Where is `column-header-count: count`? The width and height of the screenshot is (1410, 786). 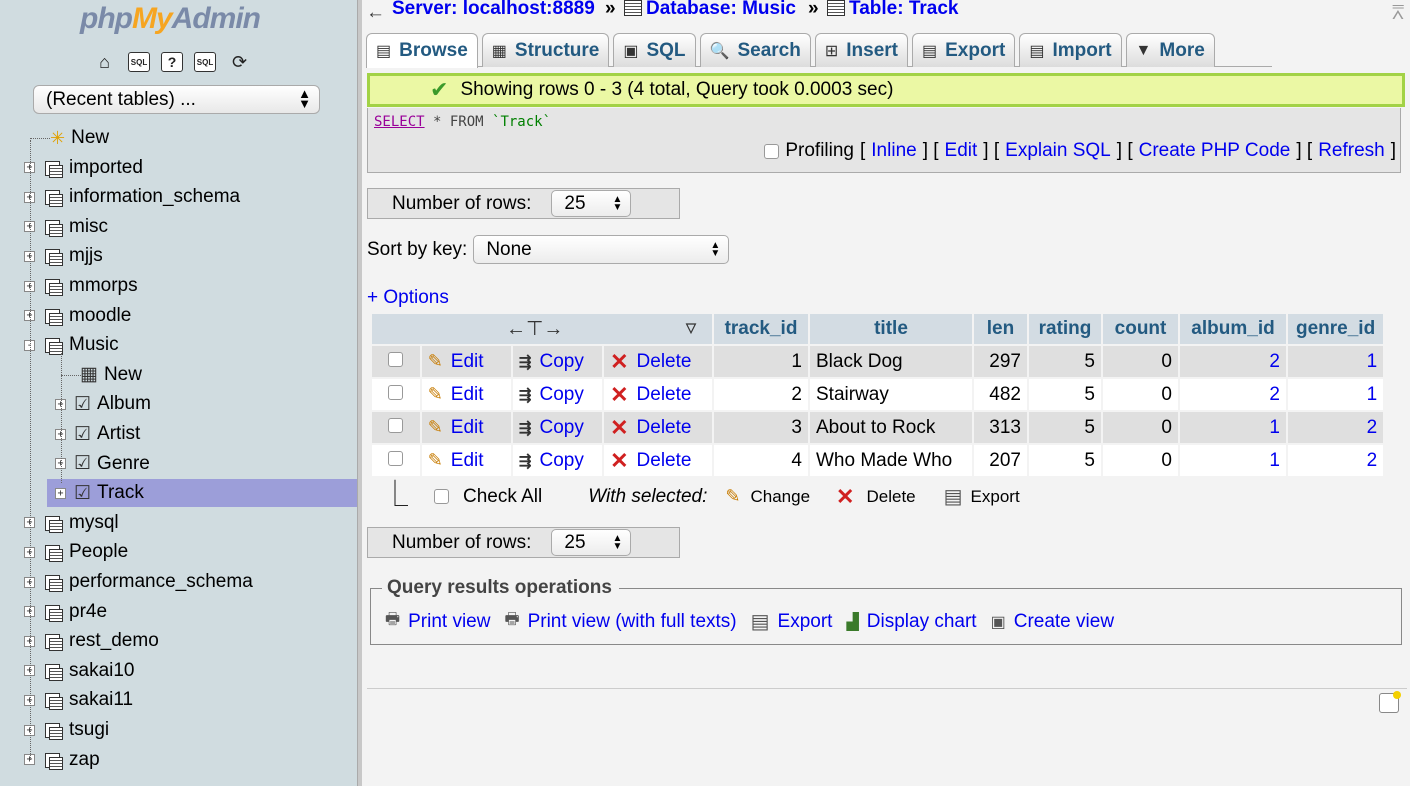 column-header-count: count is located at coordinates (1140, 329).